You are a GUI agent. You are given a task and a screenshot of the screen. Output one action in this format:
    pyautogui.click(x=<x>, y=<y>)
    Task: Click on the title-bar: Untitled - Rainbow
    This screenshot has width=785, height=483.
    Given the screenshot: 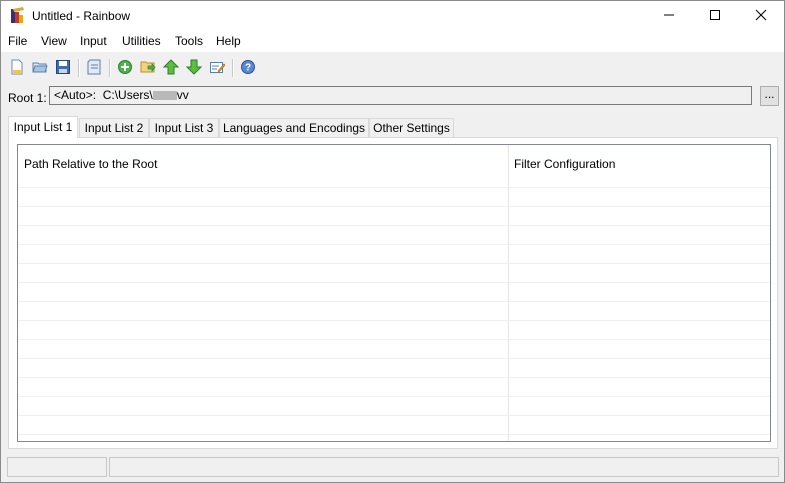 What is the action you would take?
    pyautogui.click(x=392, y=16)
    